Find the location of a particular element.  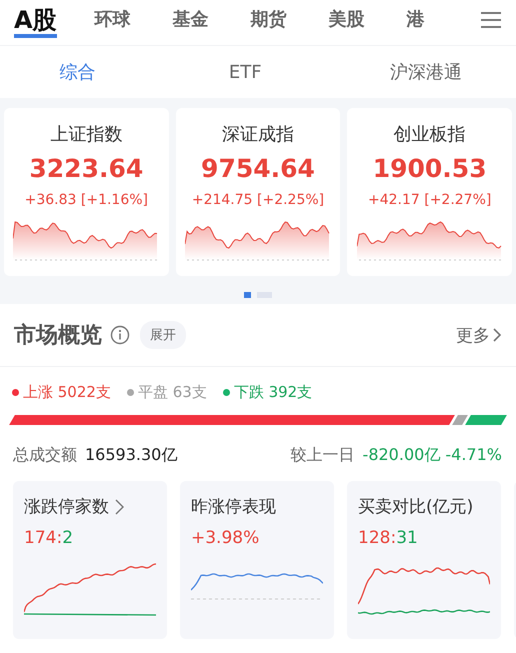

index-change: +42.17 [+2.27%] is located at coordinates (430, 200).